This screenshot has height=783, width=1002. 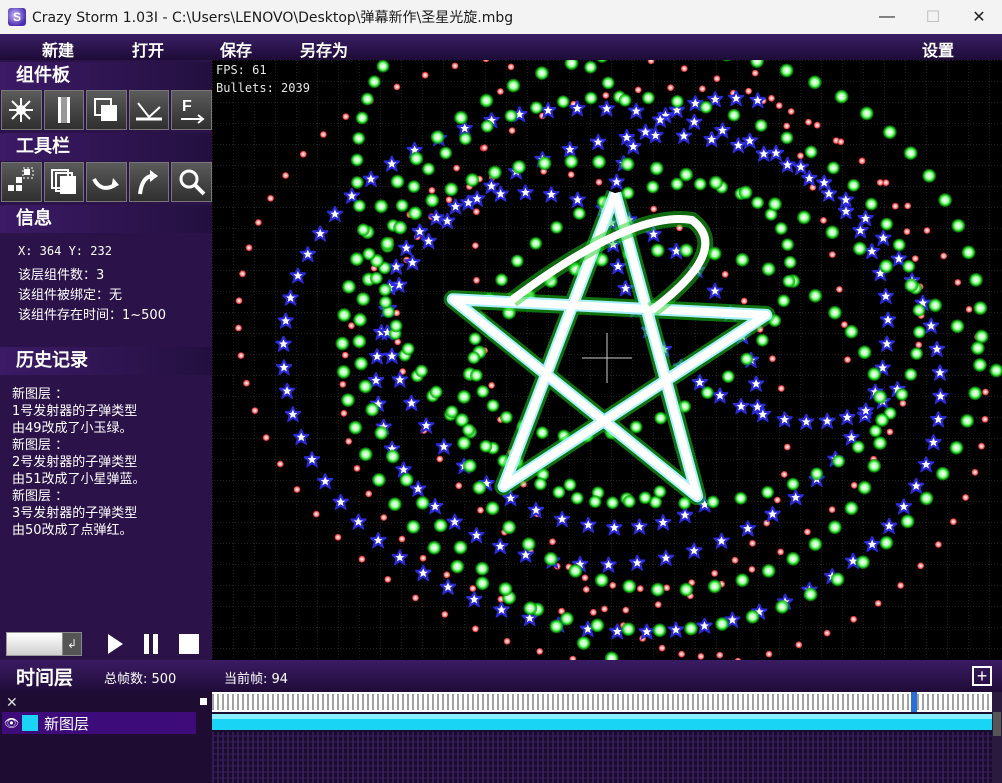 What do you see at coordinates (151, 644) in the screenshot?
I see `pause-icon` at bounding box center [151, 644].